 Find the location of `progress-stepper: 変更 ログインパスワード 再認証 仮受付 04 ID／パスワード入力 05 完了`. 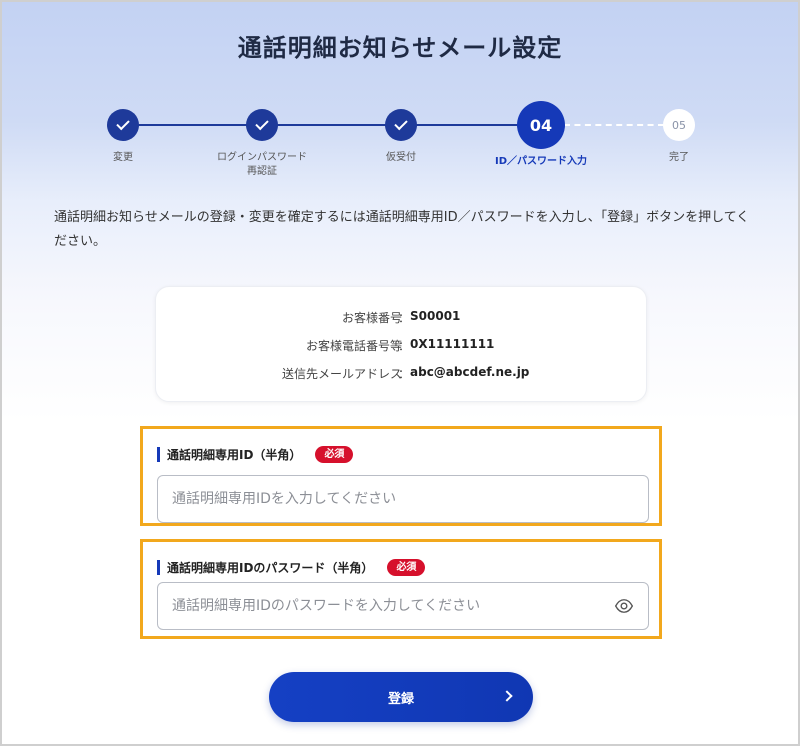

progress-stepper: 変更 ログインパスワード 再認証 仮受付 04 ID／パスワード入力 05 完了 is located at coordinates (400, 143).